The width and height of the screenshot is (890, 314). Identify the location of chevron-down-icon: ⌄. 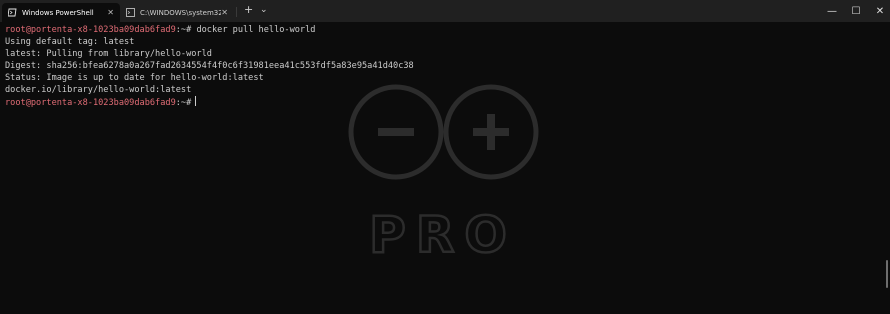
(264, 10).